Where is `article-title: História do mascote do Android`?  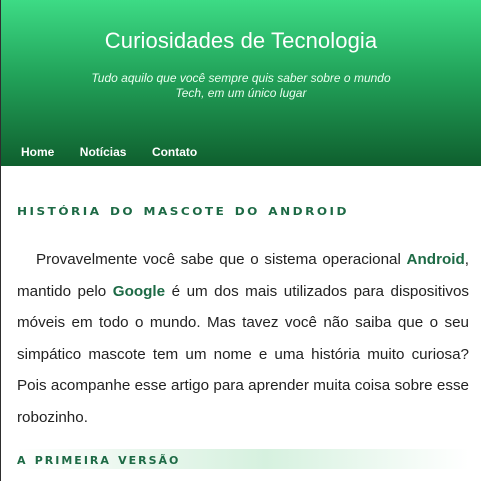
article-title: História do mascote do Android is located at coordinates (183, 210).